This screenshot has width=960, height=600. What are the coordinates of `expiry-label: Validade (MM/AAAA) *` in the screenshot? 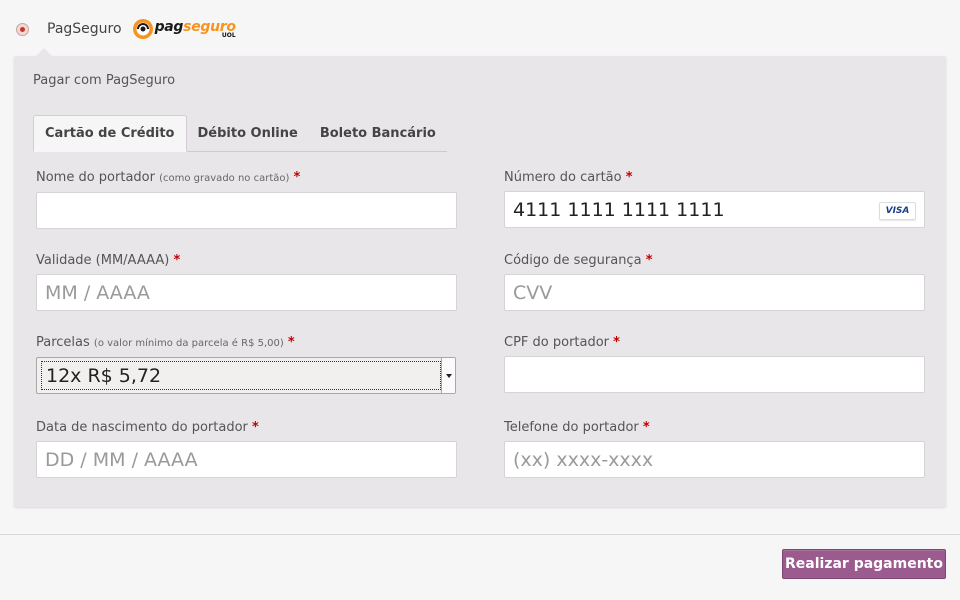 It's located at (108, 260).